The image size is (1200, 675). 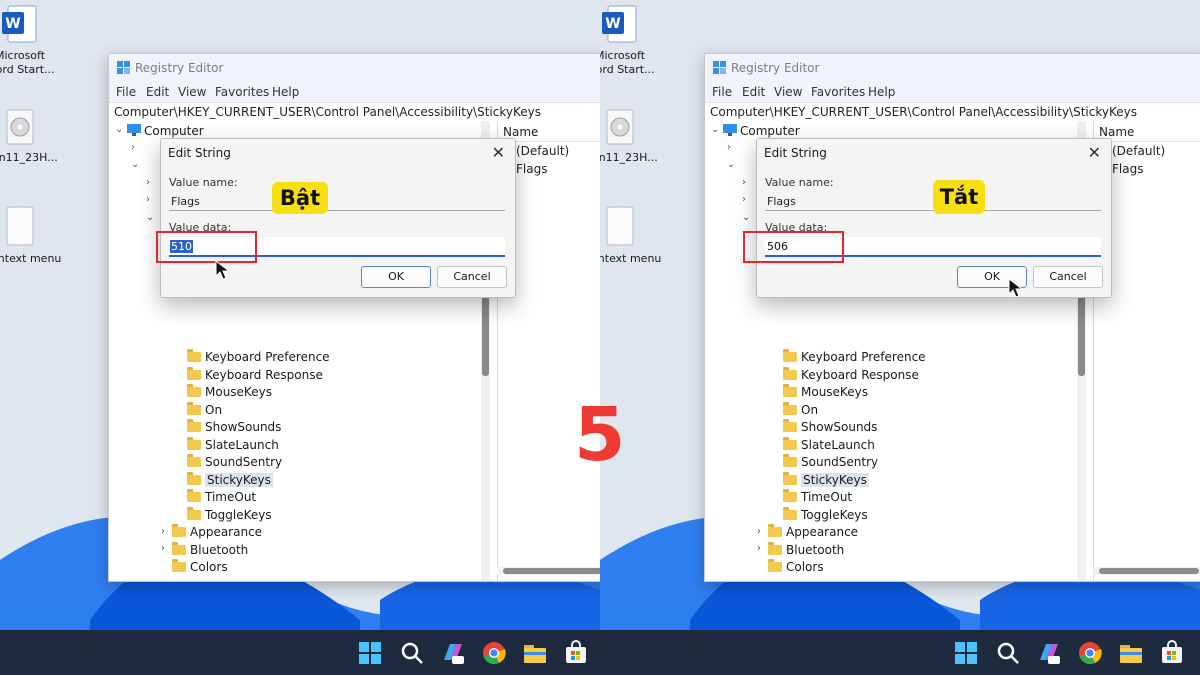 What do you see at coordinates (396, 277) in the screenshot?
I see `ok-button: OK` at bounding box center [396, 277].